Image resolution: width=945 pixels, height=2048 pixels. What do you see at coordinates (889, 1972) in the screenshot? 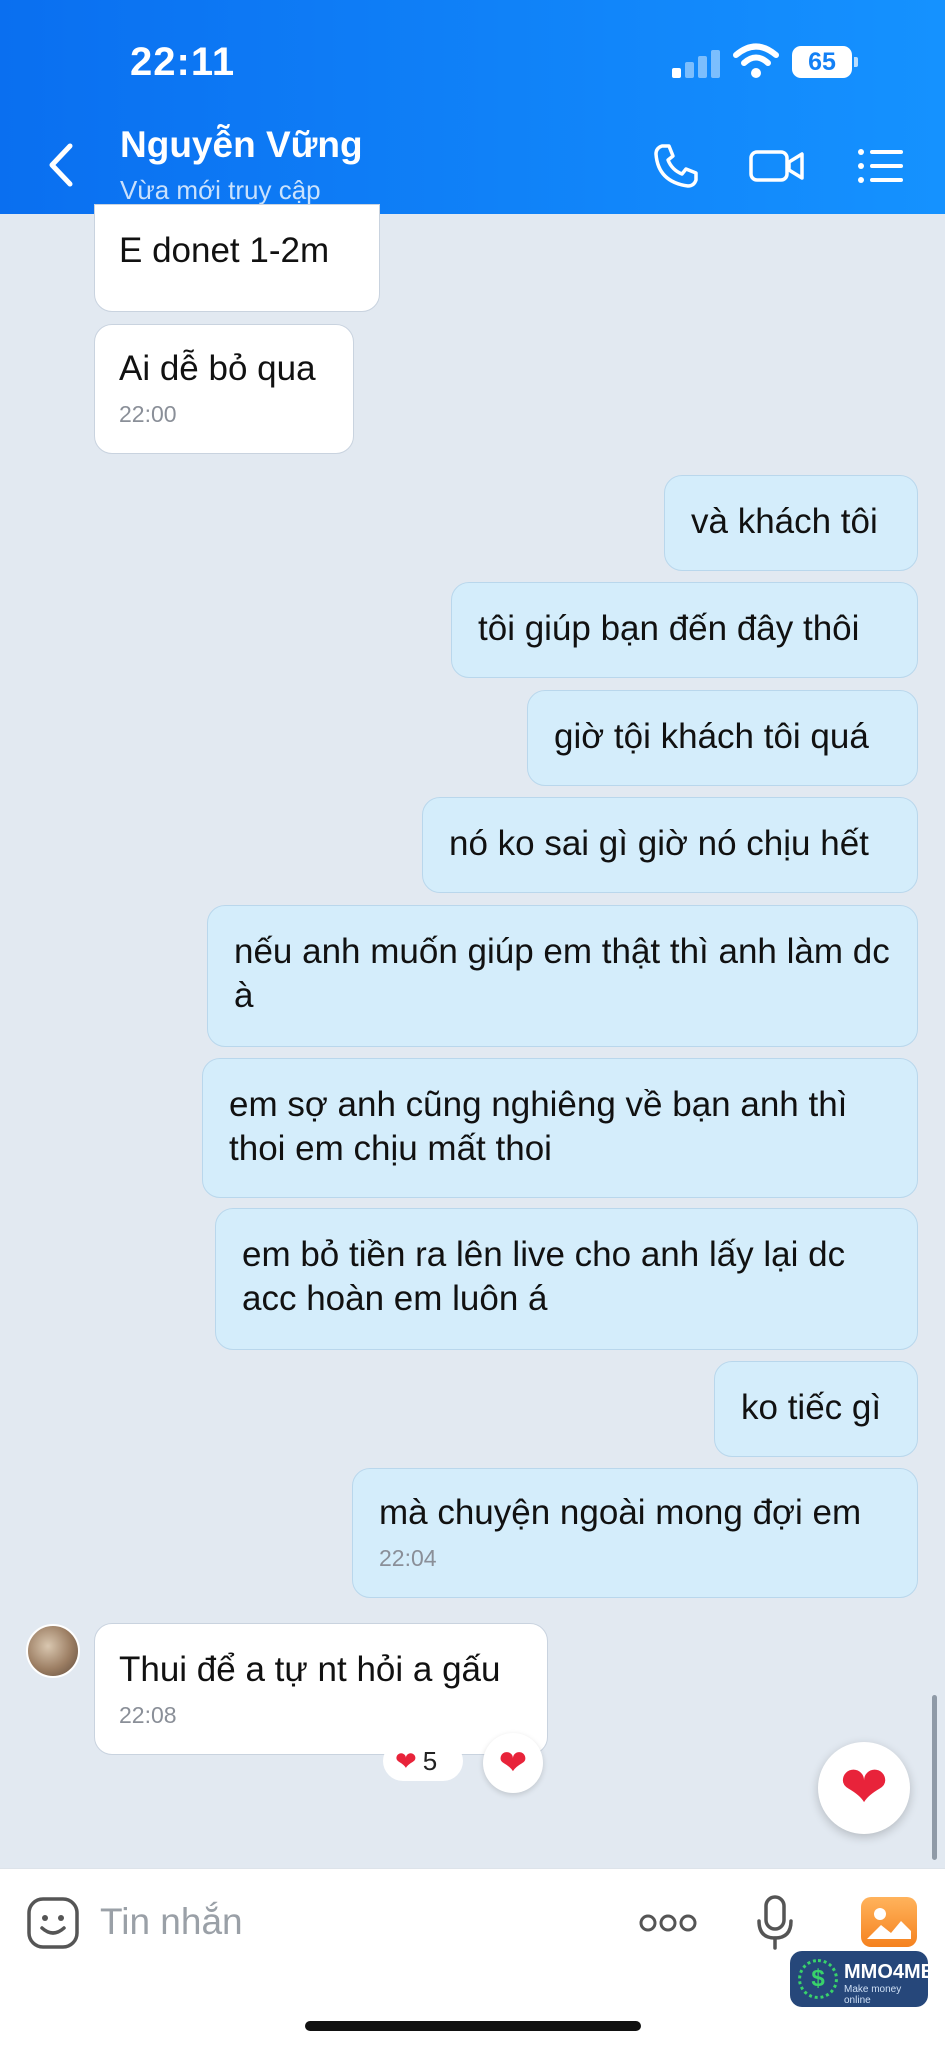
I see `watermark-title: MMO4ME` at bounding box center [889, 1972].